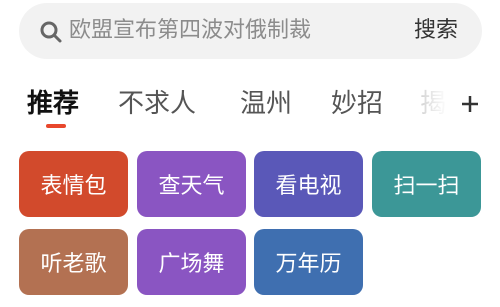  Describe the element at coordinates (73, 184) in the screenshot. I see `shortcut-emoji: 表情包` at that location.